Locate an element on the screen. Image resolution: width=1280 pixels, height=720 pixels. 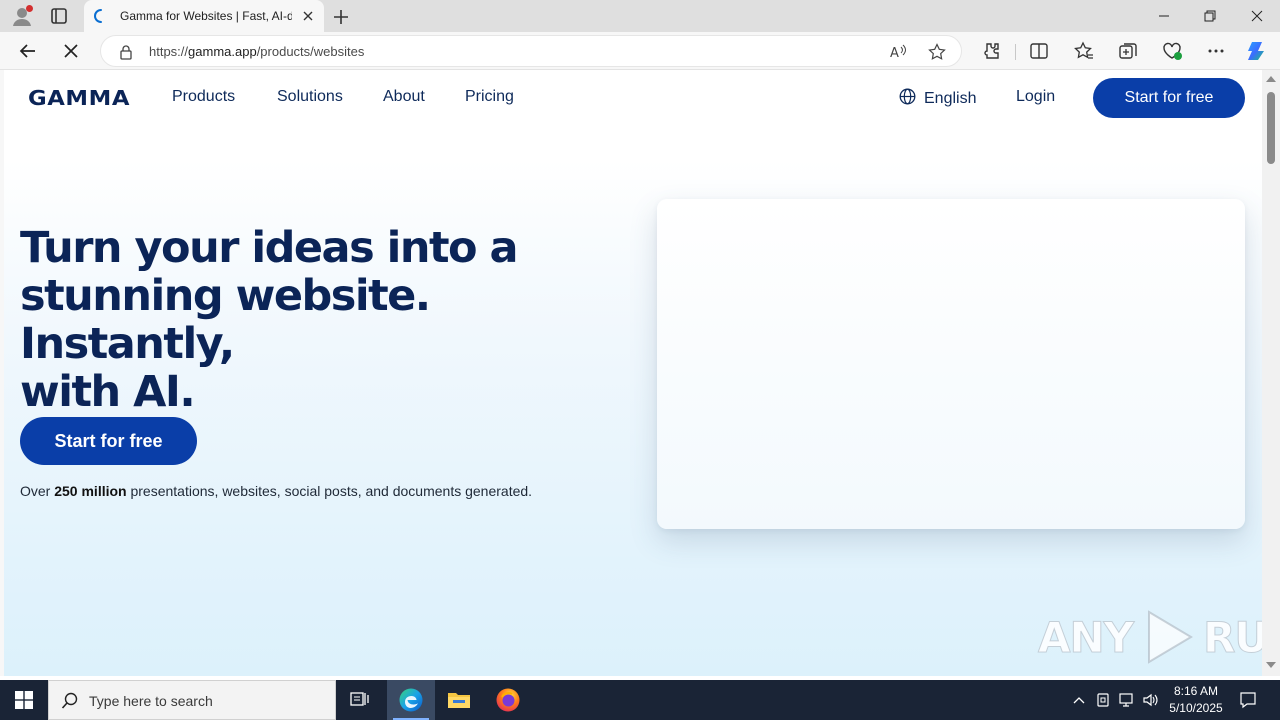
play-logo-icon is located at coordinates (1171, 637).